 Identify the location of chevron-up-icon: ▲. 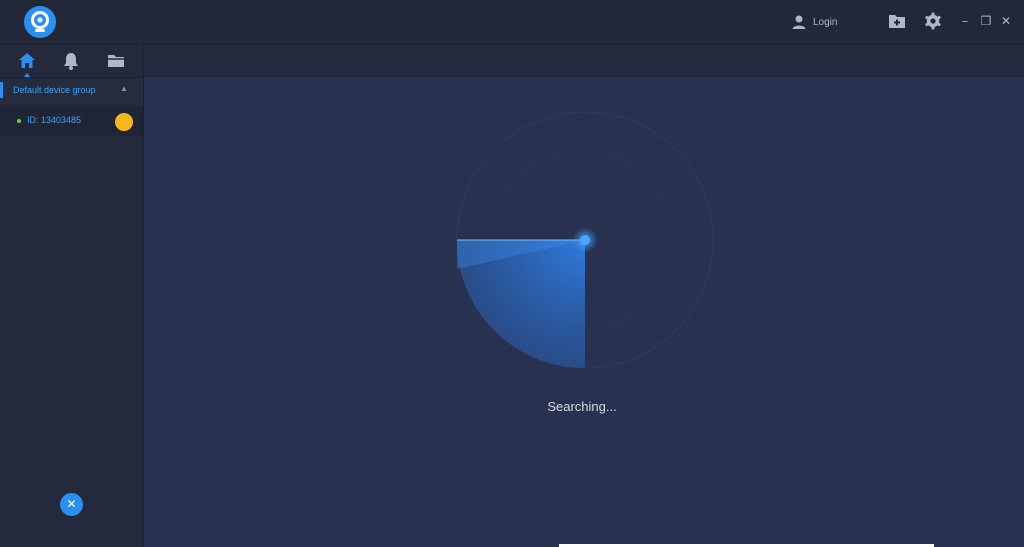
(124, 88).